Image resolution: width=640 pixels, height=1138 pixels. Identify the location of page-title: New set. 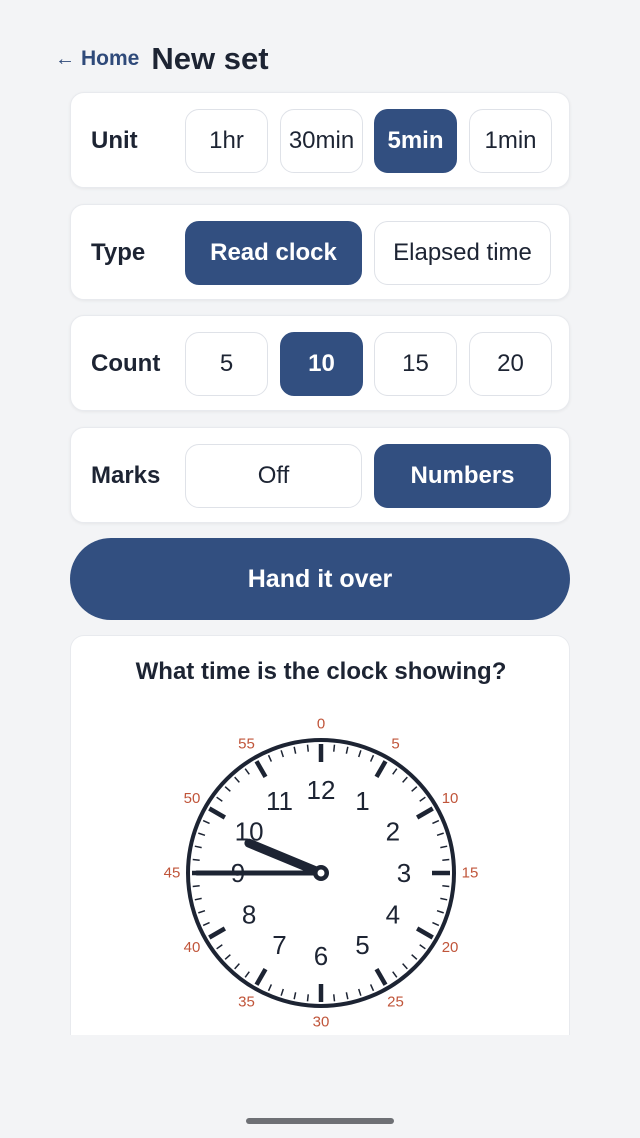
(210, 58).